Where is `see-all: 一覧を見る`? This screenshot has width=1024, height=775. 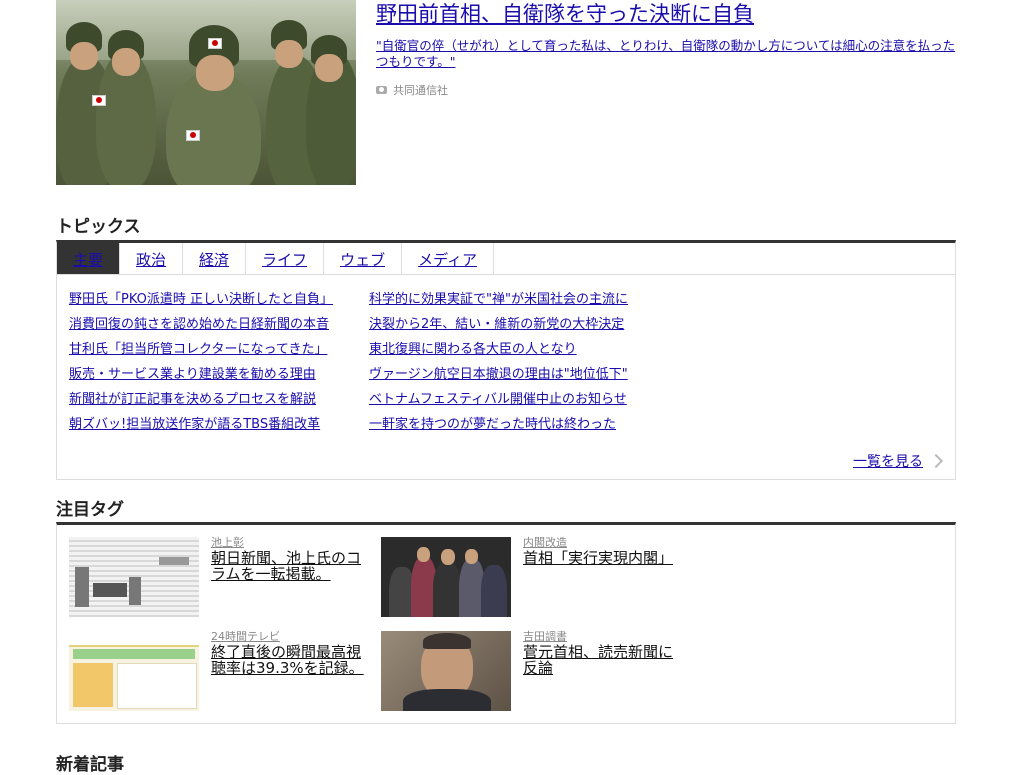 see-all: 一覧を見る is located at coordinates (898, 461).